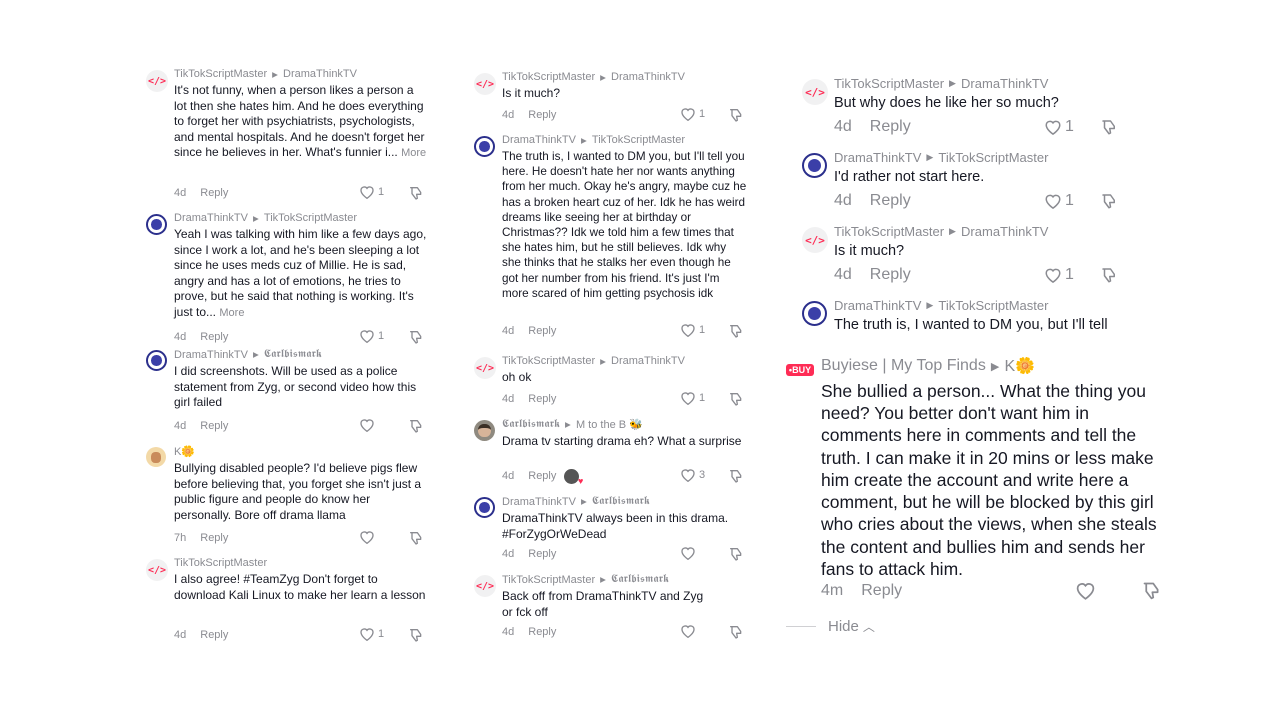 The image size is (1280, 720). Describe the element at coordinates (1019, 366) in the screenshot. I see `reply-to-author: K🌼` at that location.